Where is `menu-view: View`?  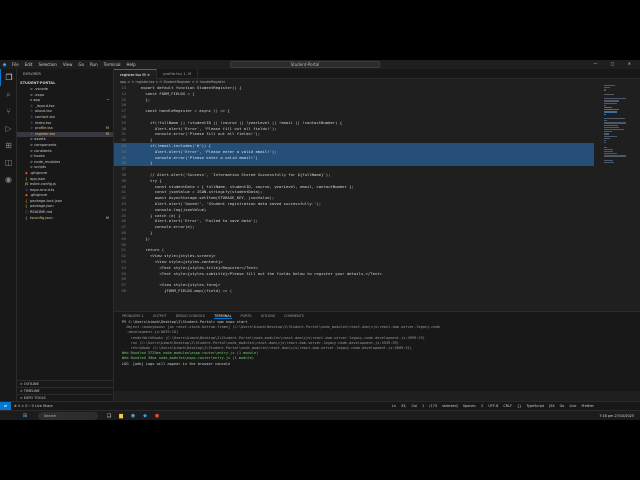 menu-view: View is located at coordinates (68, 64).